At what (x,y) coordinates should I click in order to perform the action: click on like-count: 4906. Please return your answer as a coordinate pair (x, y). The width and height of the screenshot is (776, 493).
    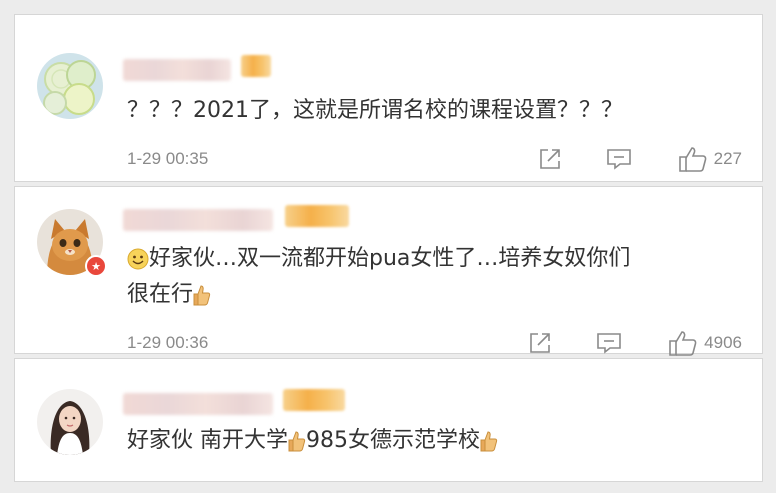
    Looking at the image, I should click on (723, 342).